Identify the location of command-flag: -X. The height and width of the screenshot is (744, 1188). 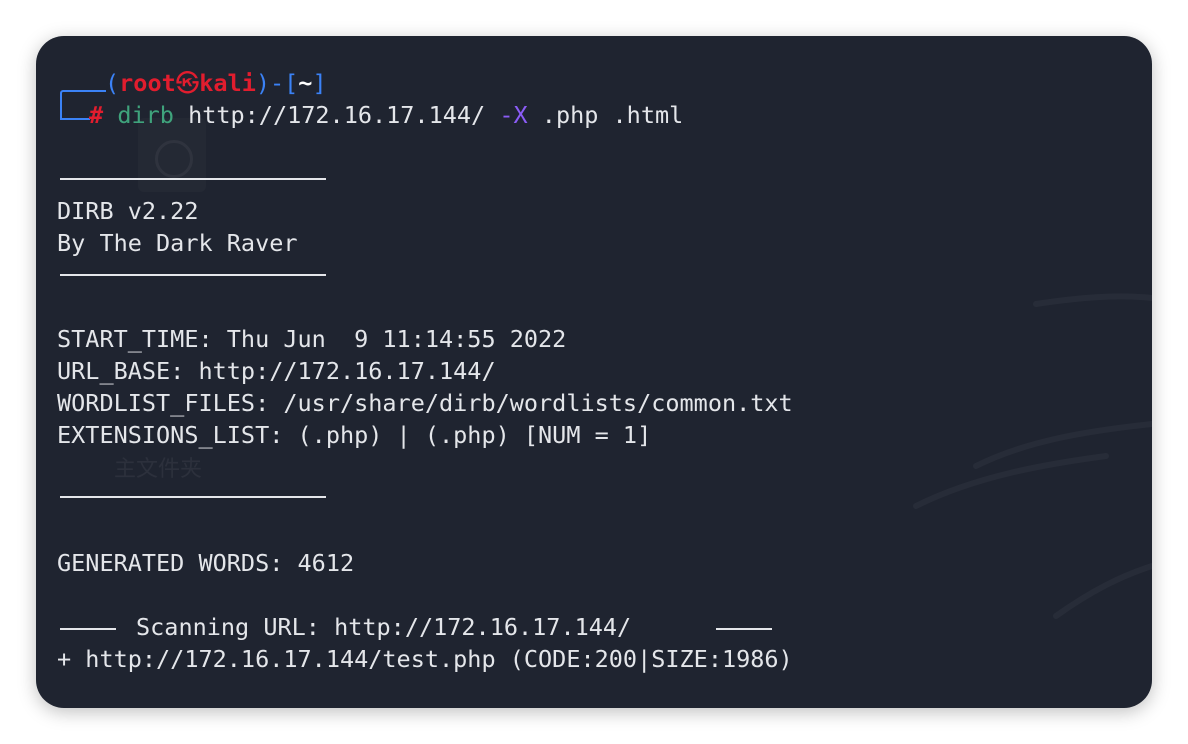
(513, 115).